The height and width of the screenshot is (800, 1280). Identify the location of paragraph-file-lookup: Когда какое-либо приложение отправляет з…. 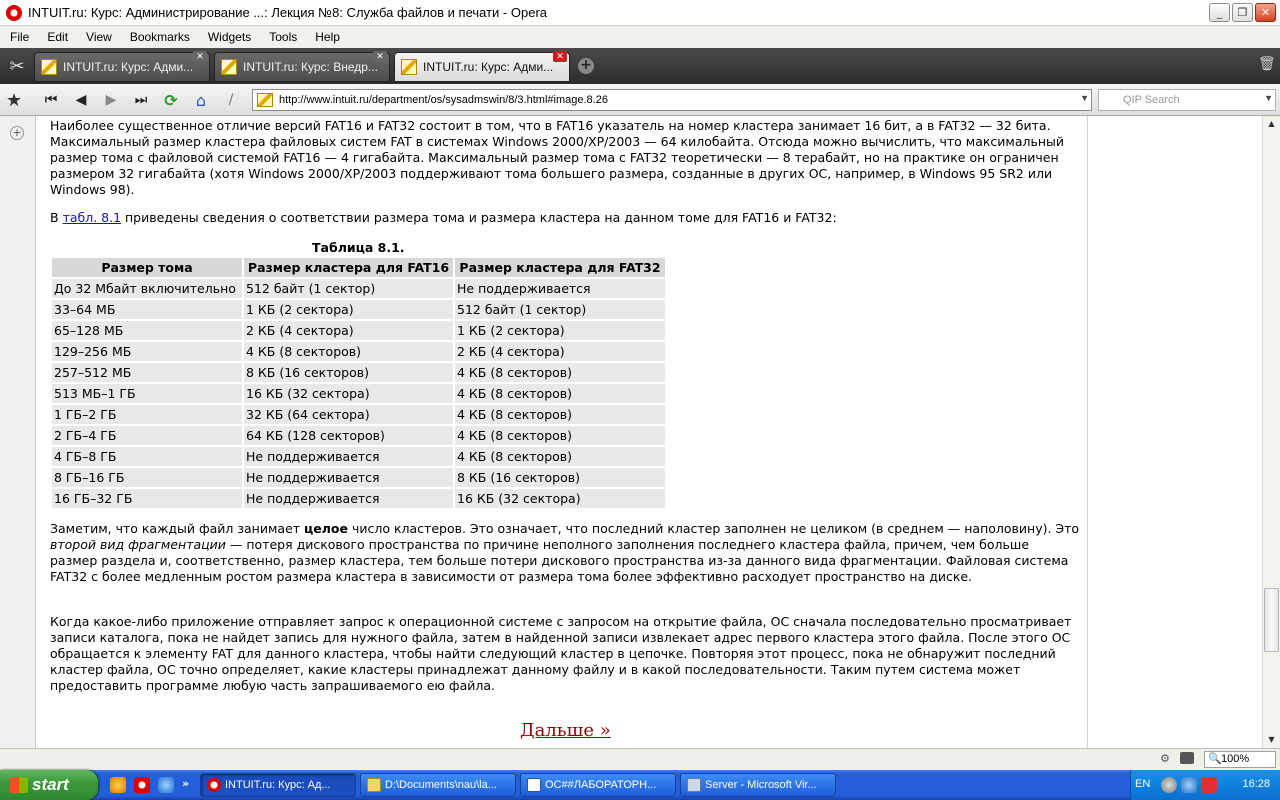
(561, 653).